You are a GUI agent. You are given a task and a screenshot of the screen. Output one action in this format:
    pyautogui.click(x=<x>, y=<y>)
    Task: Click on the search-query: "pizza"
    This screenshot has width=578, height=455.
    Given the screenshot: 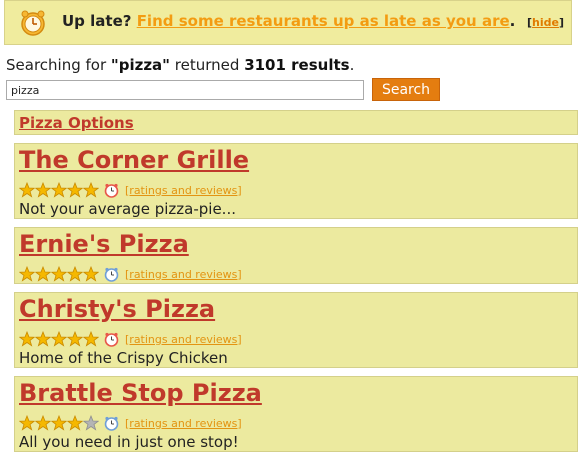 What is the action you would take?
    pyautogui.click(x=140, y=65)
    